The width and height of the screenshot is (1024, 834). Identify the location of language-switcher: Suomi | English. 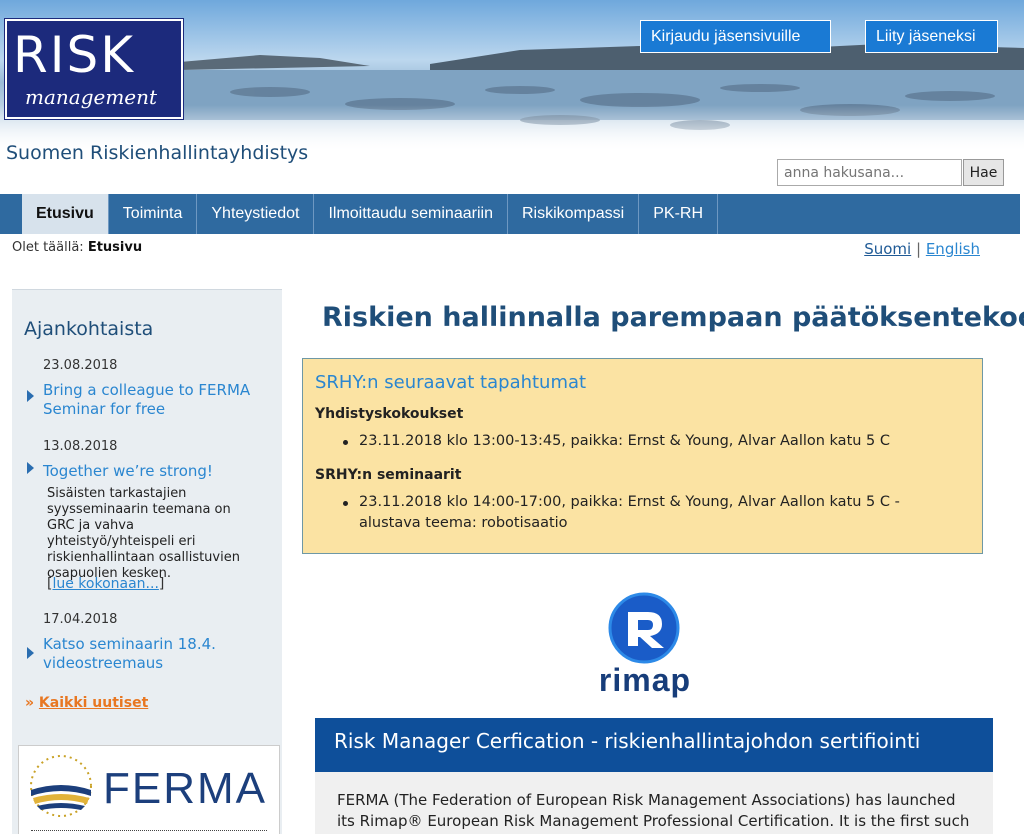
(922, 249).